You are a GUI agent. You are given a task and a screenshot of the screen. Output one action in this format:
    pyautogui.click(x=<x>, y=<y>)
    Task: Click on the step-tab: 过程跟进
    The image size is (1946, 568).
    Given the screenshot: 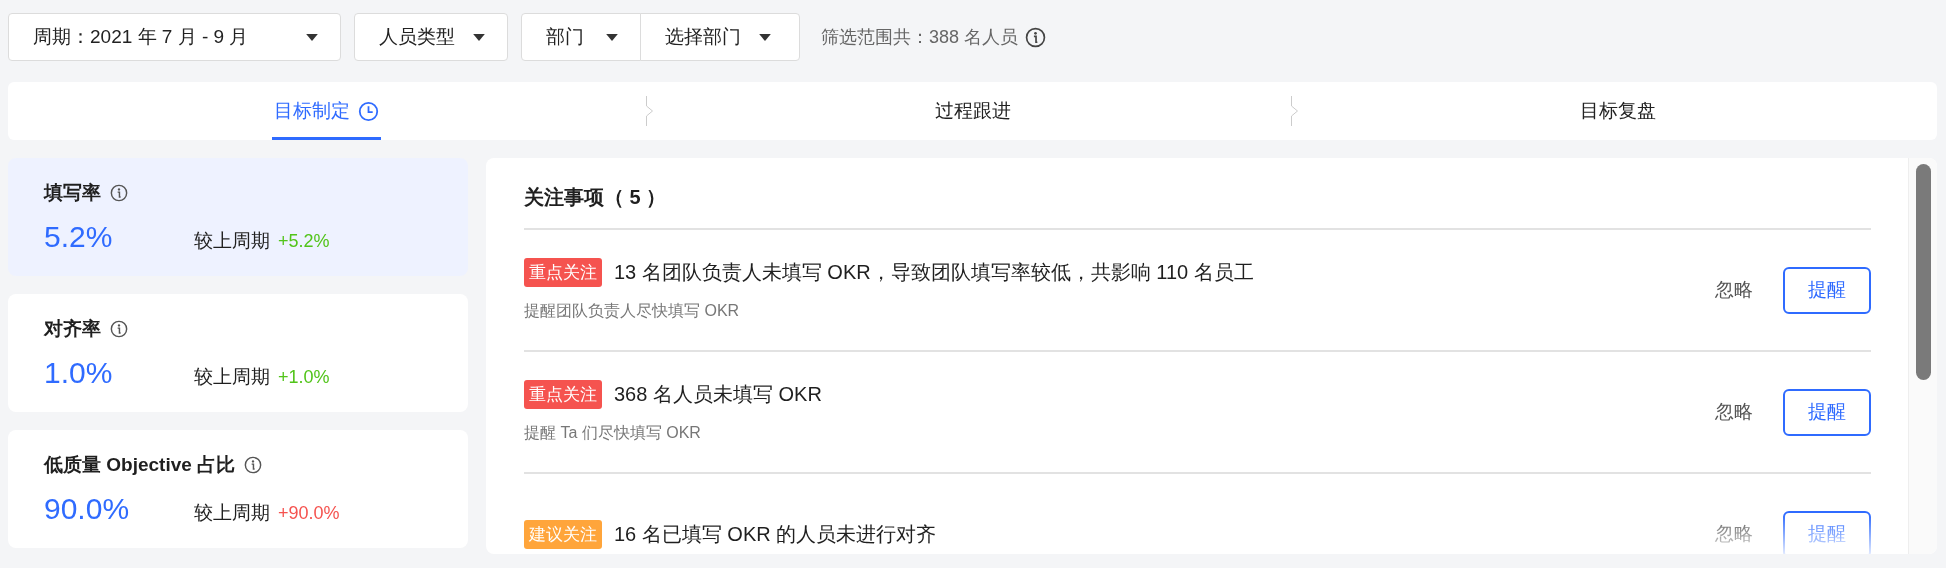 What is the action you would take?
    pyautogui.click(x=972, y=111)
    